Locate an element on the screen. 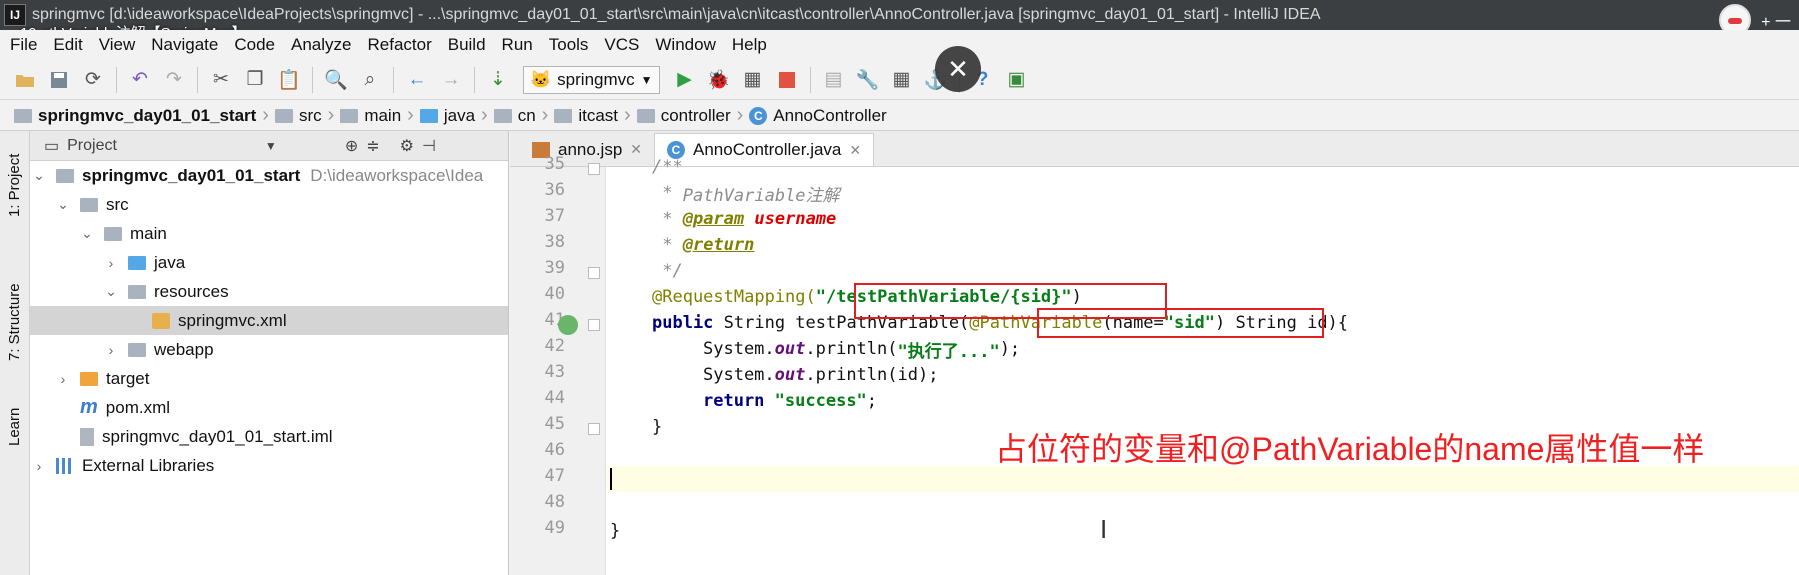  module-icon is located at coordinates (23, 115).